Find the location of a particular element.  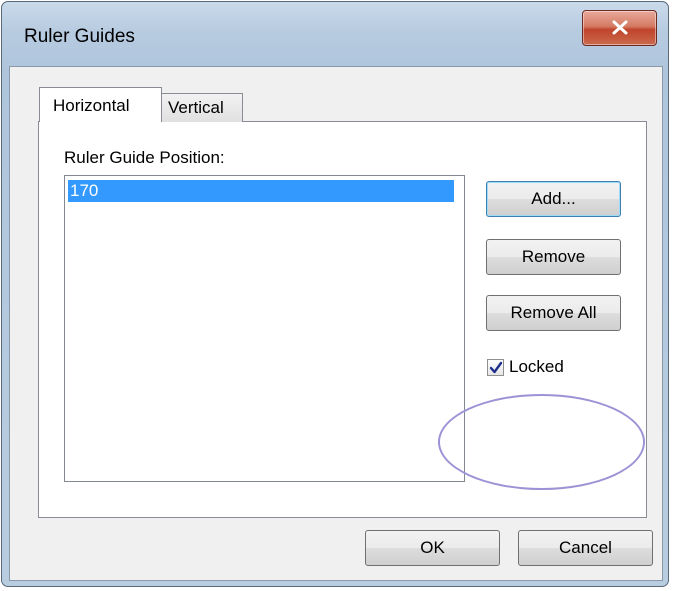

remove-button: Remove is located at coordinates (553, 257).